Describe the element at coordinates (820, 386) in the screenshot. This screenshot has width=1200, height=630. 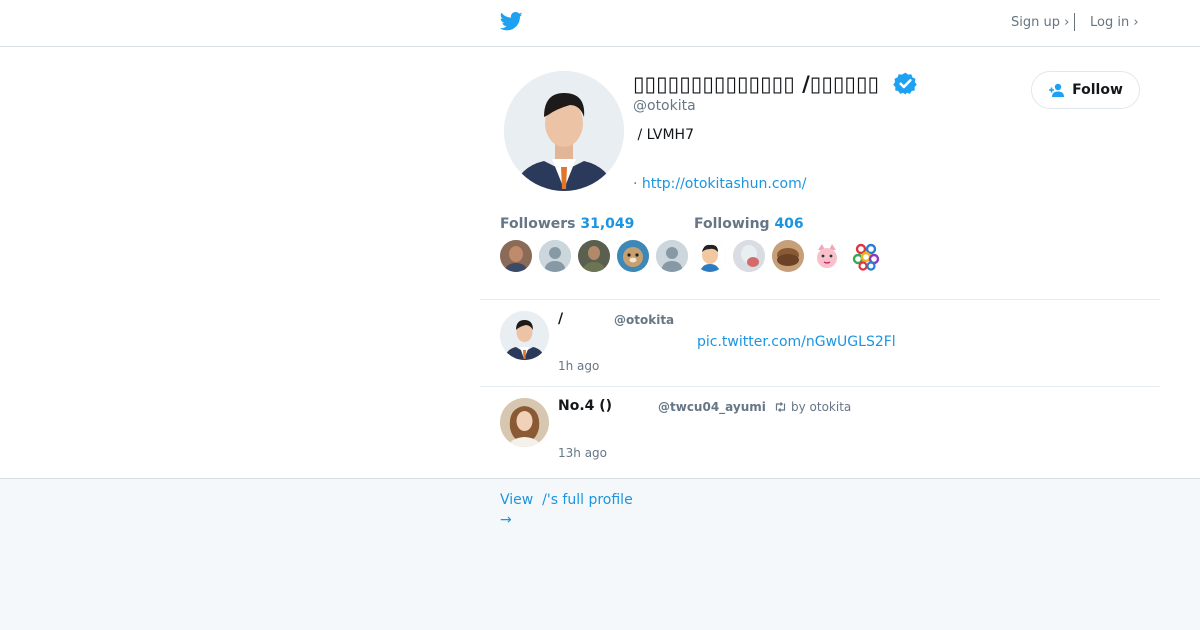
I see `tweet-divider` at that location.